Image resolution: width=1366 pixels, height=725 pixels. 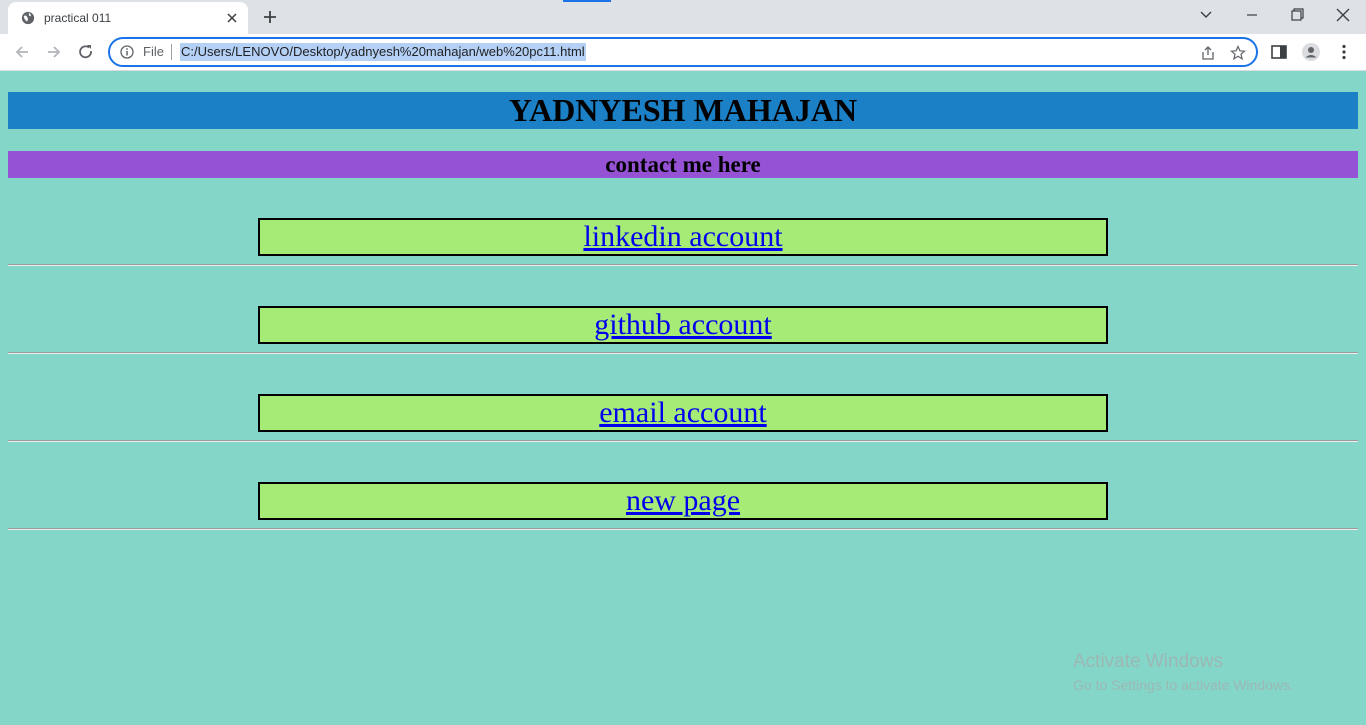 What do you see at coordinates (171, 52) in the screenshot?
I see `omnibox-divider` at bounding box center [171, 52].